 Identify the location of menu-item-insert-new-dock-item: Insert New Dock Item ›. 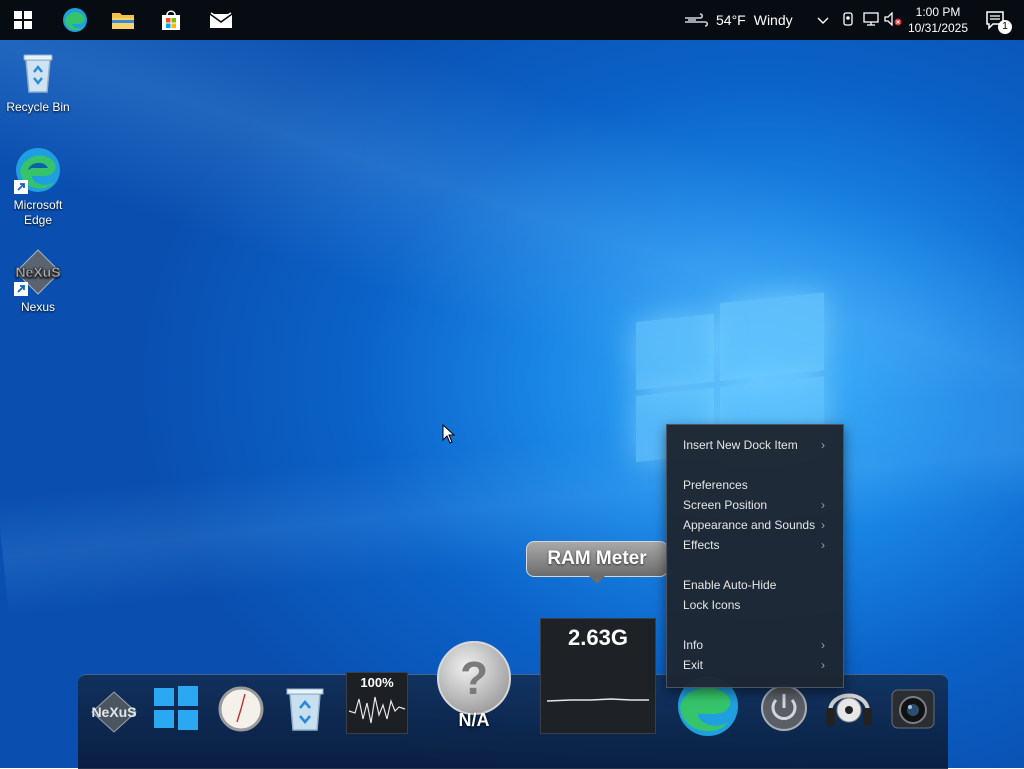
(758, 445).